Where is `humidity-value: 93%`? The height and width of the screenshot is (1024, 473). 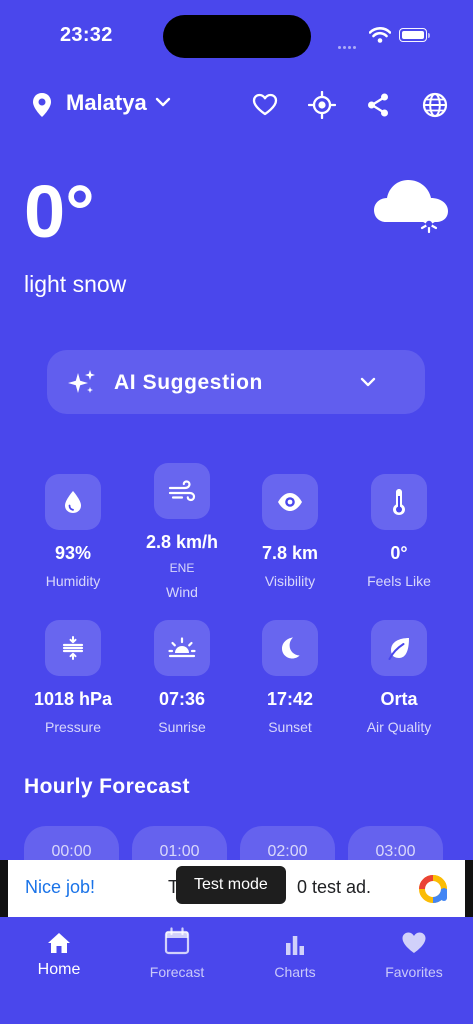 humidity-value: 93% is located at coordinates (73, 553).